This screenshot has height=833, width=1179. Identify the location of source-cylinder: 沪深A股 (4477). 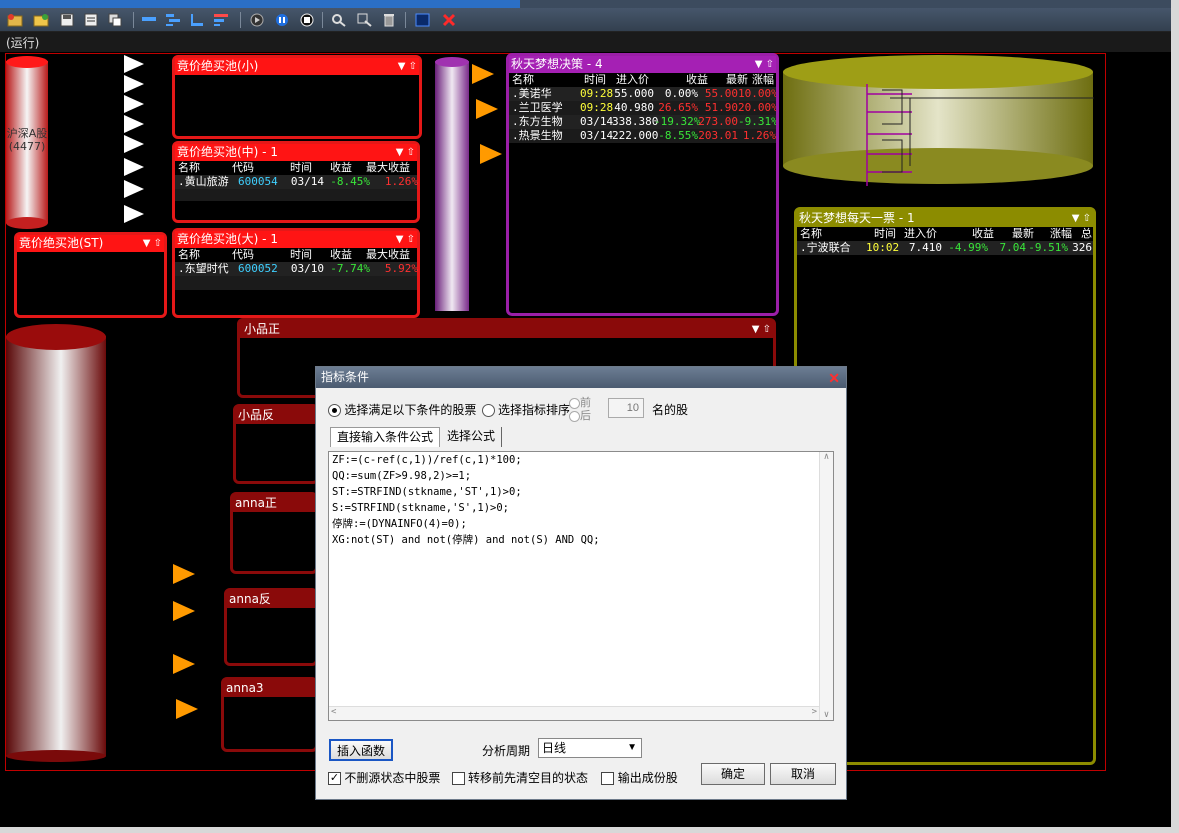
(27, 140).